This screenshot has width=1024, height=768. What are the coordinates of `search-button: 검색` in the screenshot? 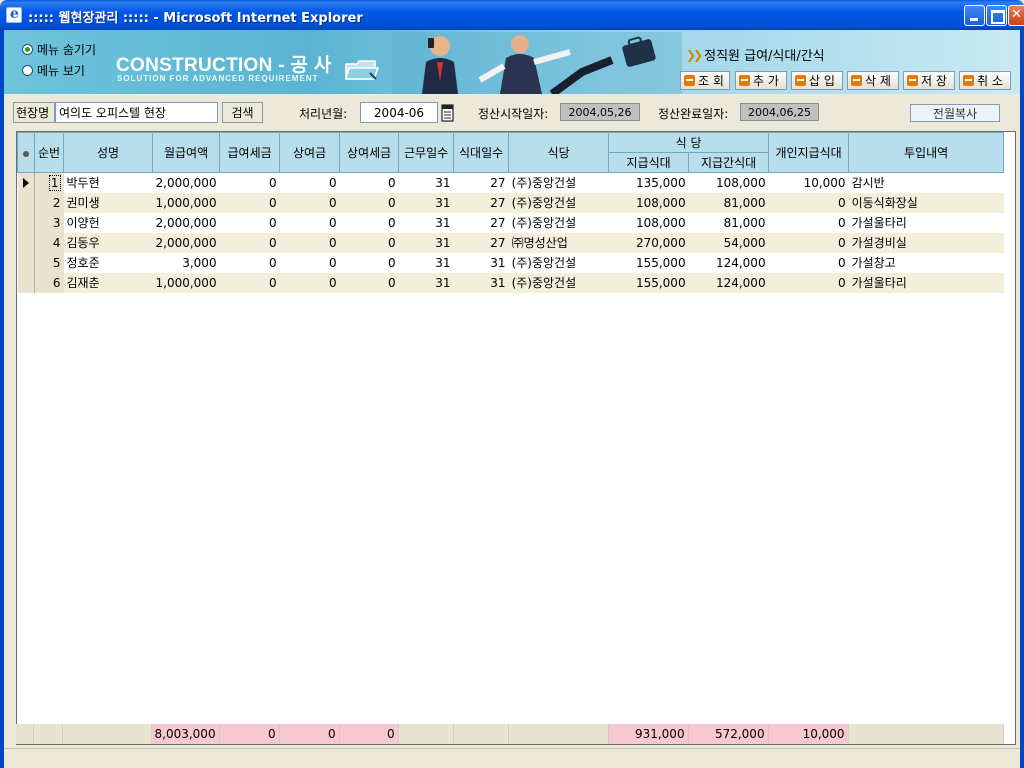 It's located at (242, 112).